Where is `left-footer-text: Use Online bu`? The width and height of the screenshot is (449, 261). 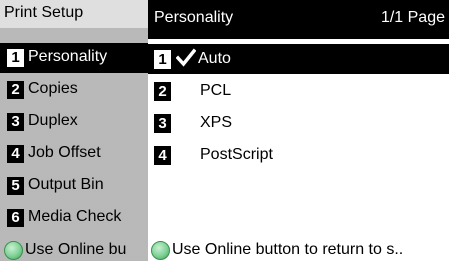
left-footer-text: Use Online bu is located at coordinates (76, 249).